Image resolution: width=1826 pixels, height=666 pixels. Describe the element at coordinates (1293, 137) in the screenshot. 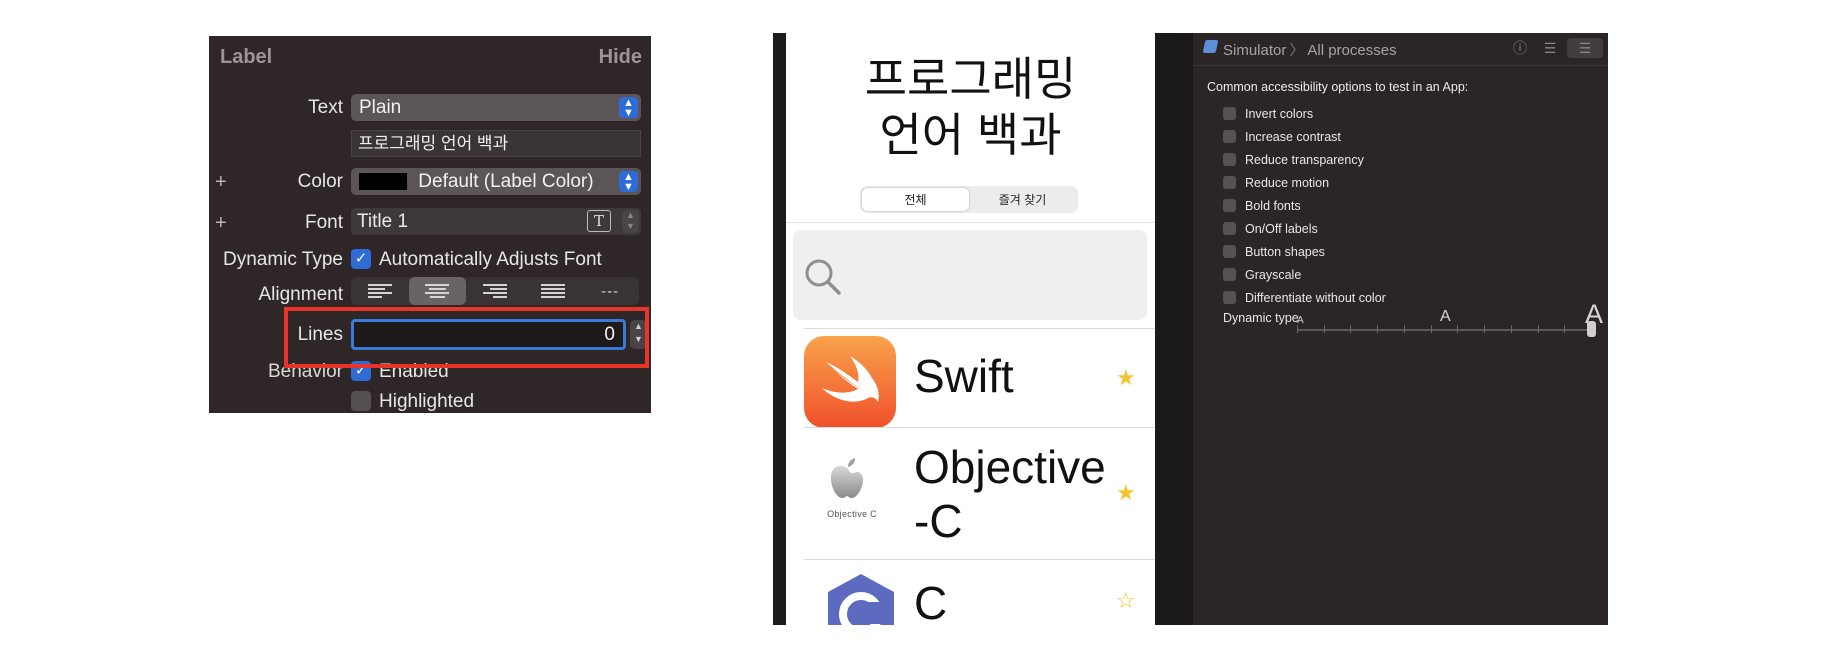

I see `option-label: Increase contrast` at that location.